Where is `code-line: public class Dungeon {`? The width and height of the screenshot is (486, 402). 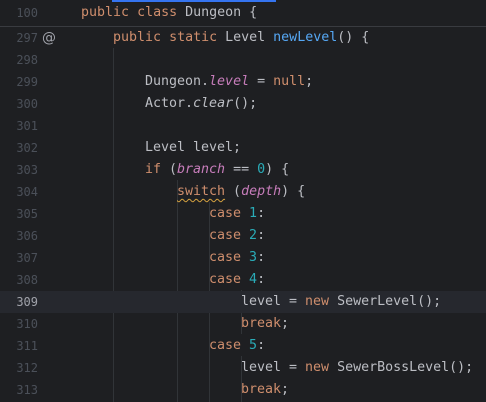
code-line: public class Dungeon { is located at coordinates (169, 13).